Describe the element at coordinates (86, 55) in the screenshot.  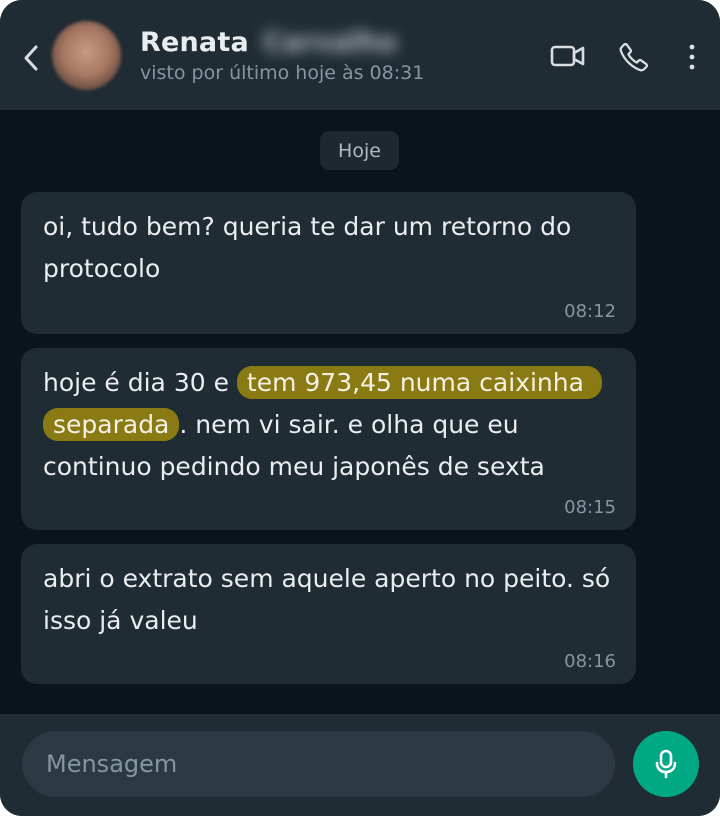
I see `avatar` at that location.